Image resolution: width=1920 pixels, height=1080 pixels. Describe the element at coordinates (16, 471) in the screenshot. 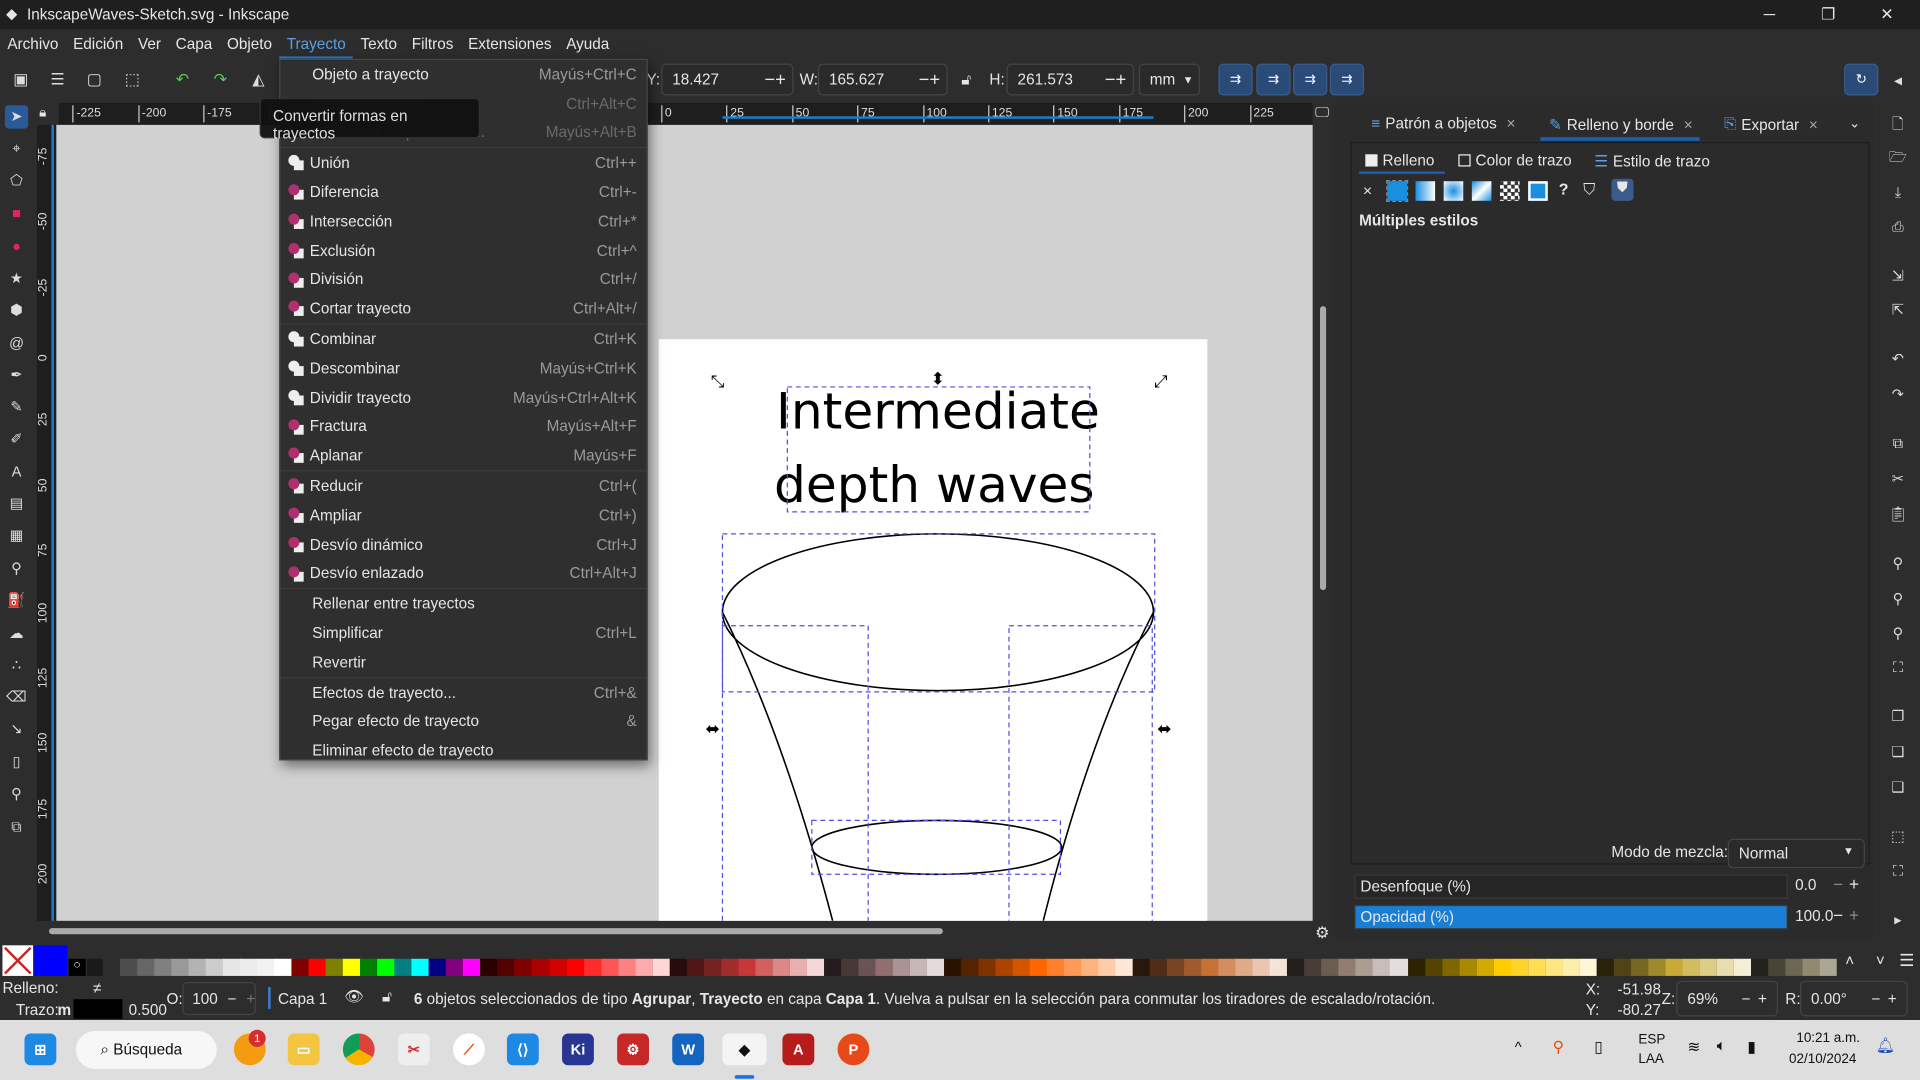

I see `text-tool-icon: A` at that location.